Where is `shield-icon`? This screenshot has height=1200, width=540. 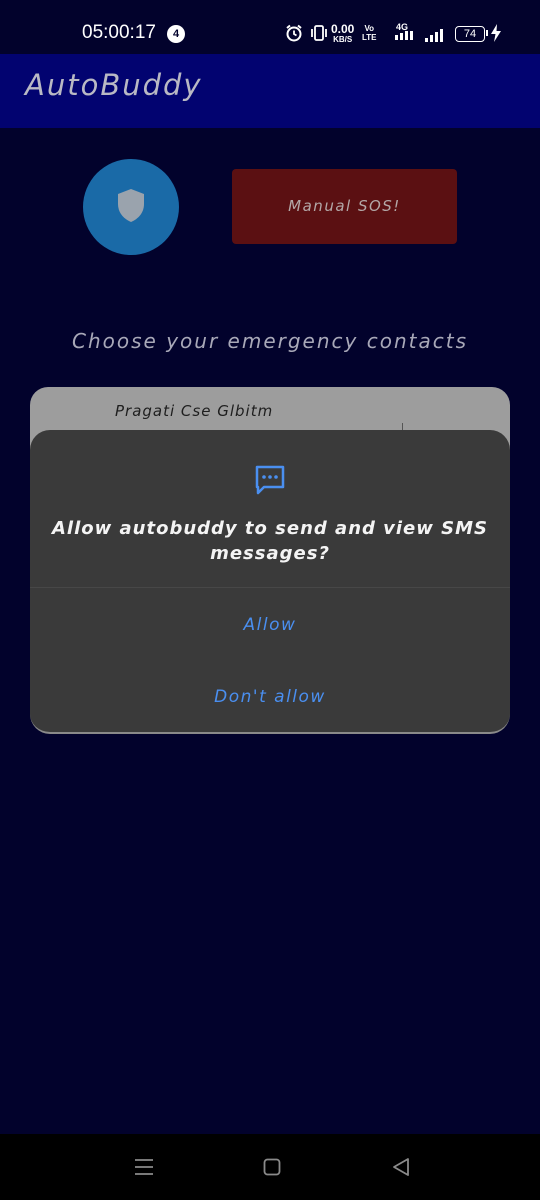
shield-icon is located at coordinates (131, 205).